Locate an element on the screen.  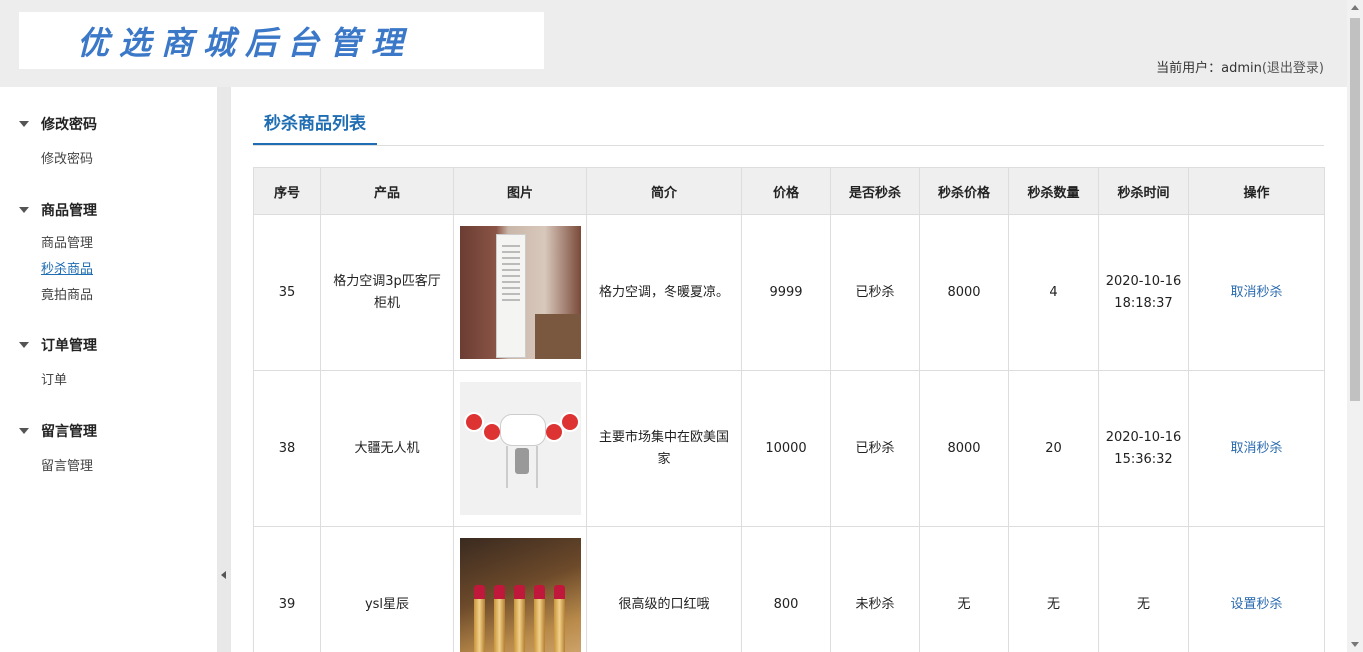
cell-product: 大疆无人机 is located at coordinates (387, 448).